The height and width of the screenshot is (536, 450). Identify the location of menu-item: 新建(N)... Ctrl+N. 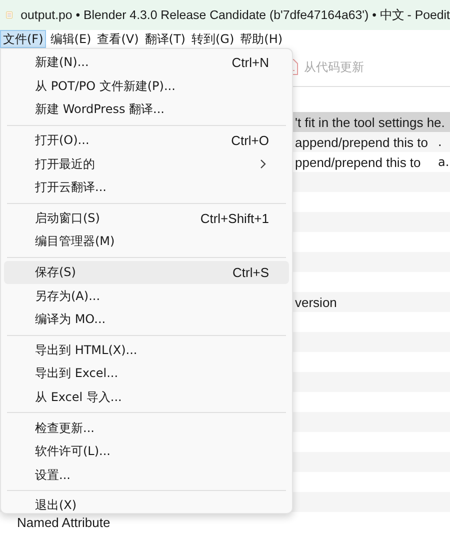
(146, 63).